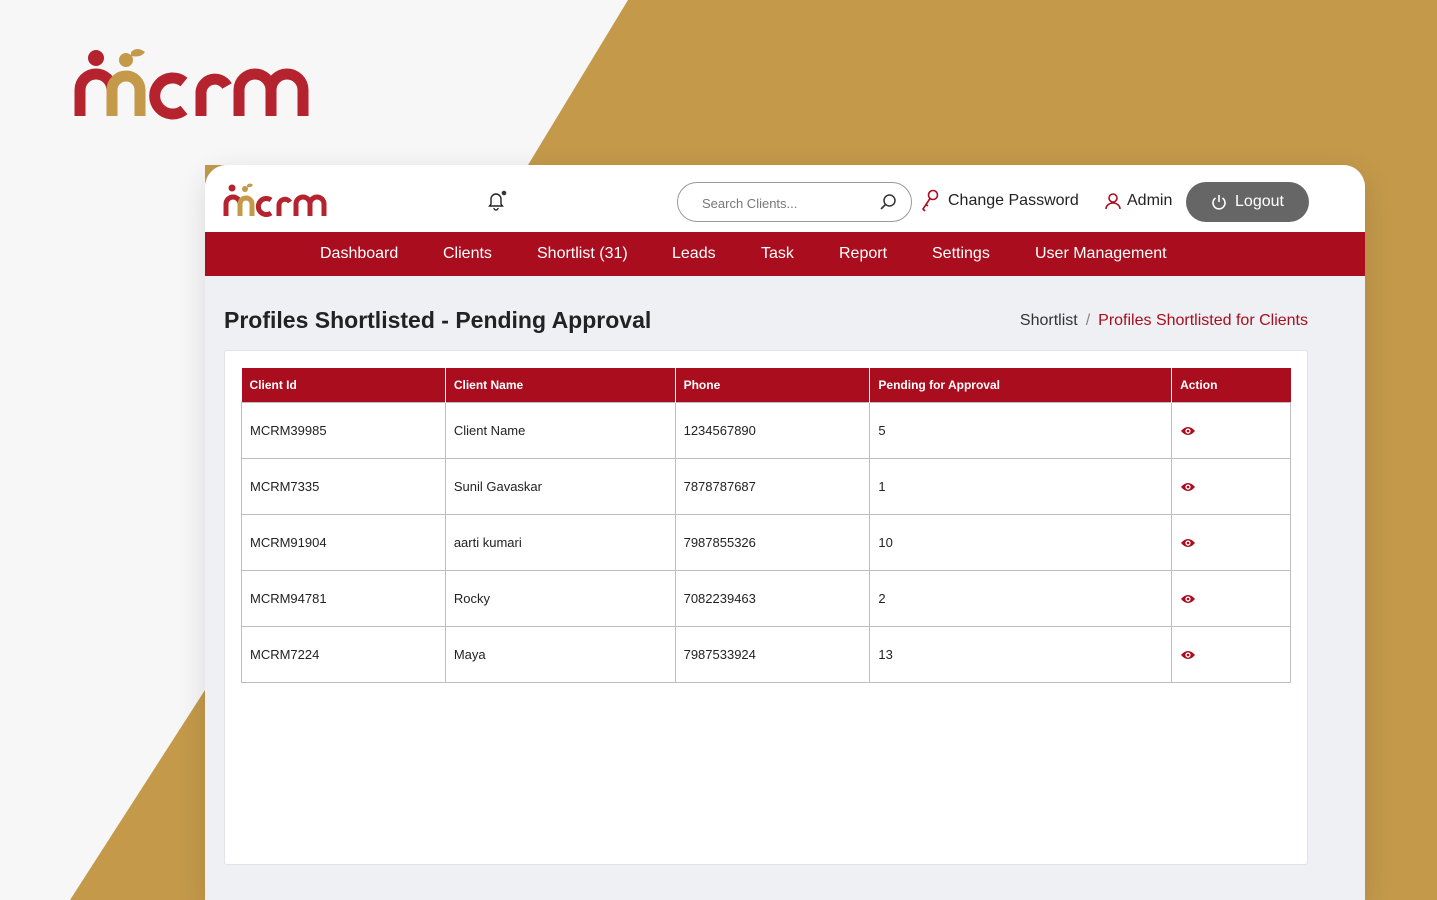 Image resolution: width=1437 pixels, height=900 pixels. What do you see at coordinates (1021, 542) in the screenshot?
I see `cell-pending: 10` at bounding box center [1021, 542].